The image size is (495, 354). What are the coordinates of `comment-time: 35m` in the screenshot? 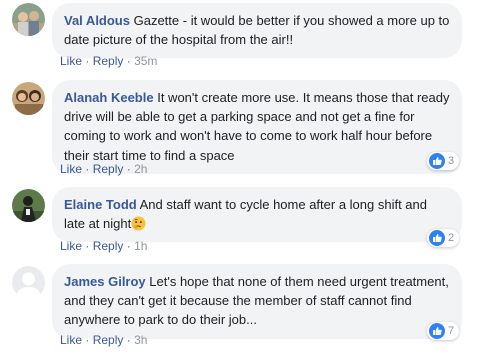 It's located at (145, 61).